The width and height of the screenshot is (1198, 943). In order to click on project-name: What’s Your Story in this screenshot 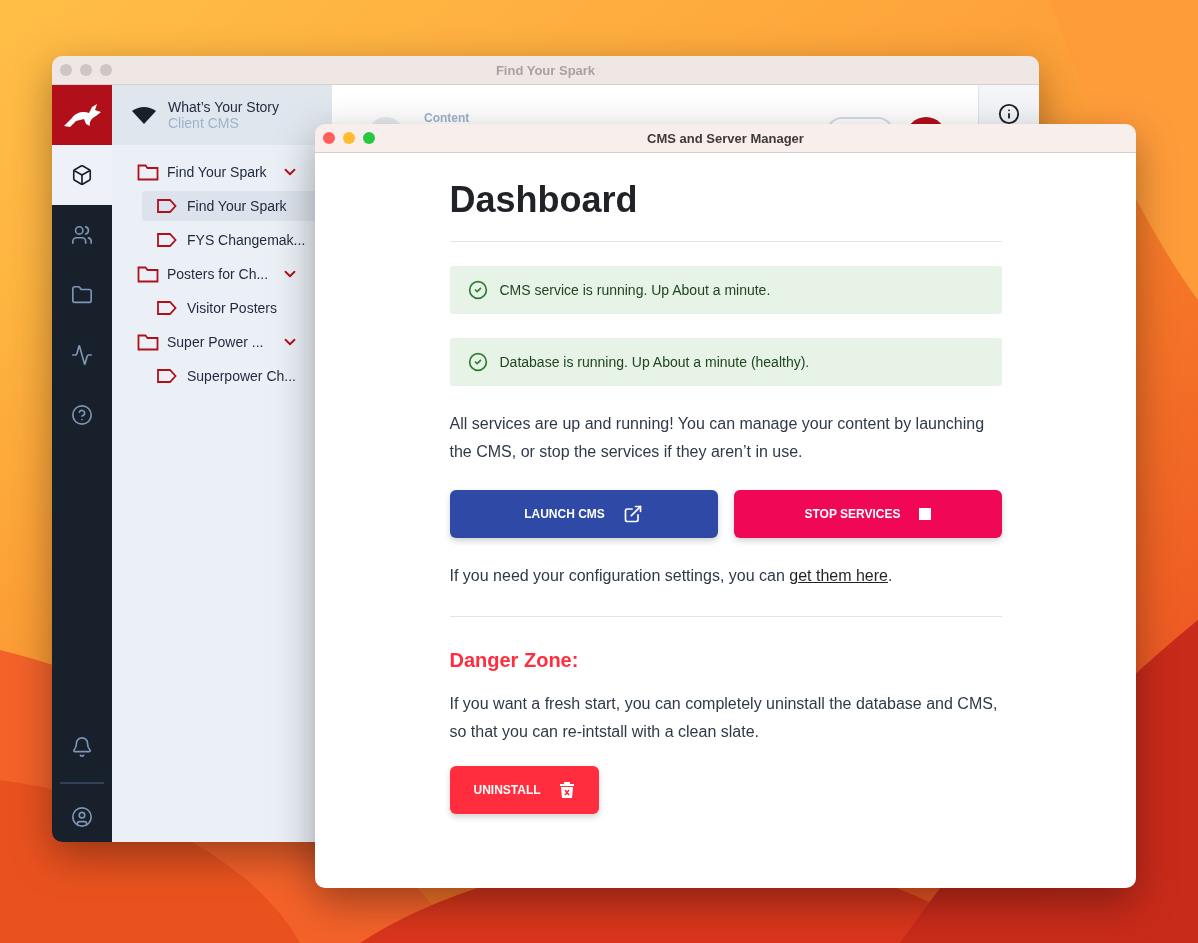, I will do `click(224, 107)`.